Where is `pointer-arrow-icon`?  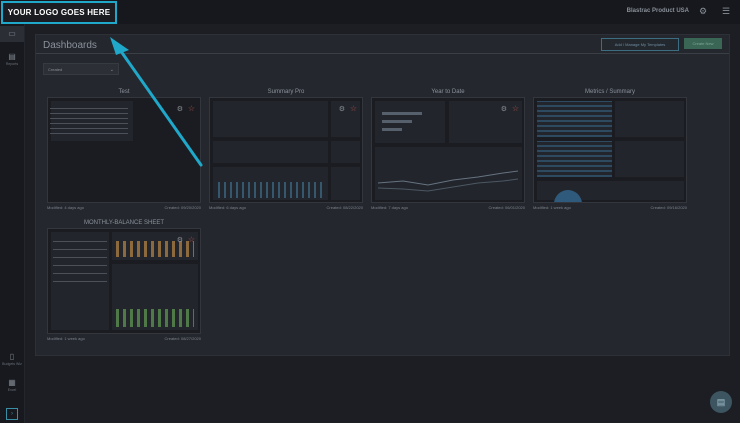 pointer-arrow-icon is located at coordinates (156, 102).